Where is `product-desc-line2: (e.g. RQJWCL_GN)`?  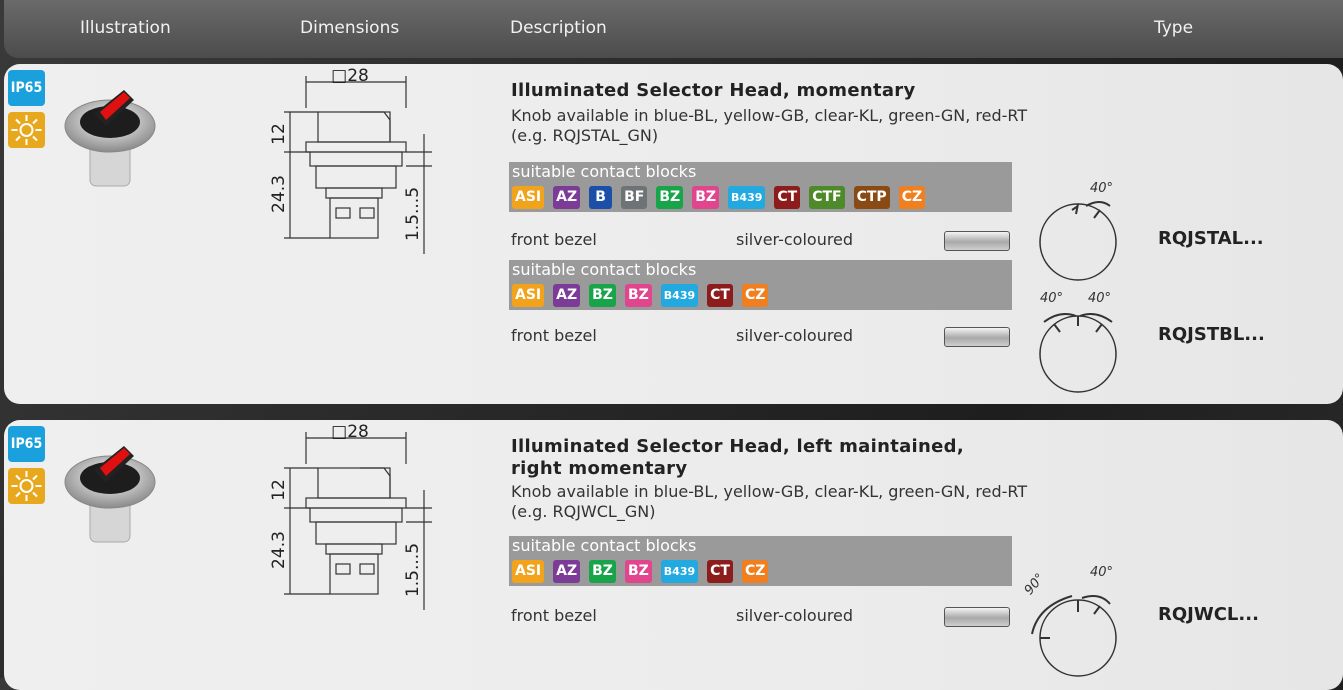 product-desc-line2: (e.g. RQJWCL_GN) is located at coordinates (583, 511).